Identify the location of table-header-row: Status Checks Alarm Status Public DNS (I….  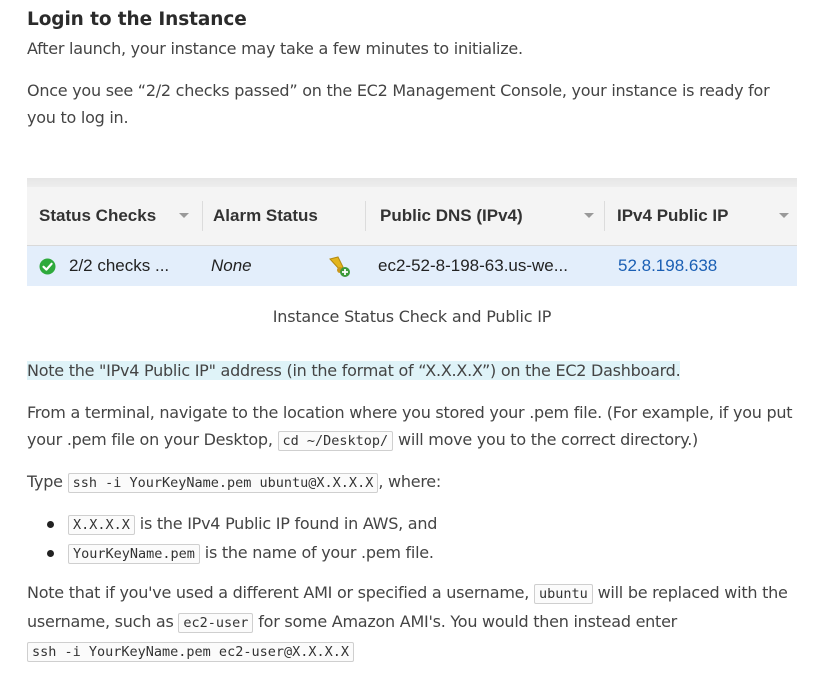
(412, 216).